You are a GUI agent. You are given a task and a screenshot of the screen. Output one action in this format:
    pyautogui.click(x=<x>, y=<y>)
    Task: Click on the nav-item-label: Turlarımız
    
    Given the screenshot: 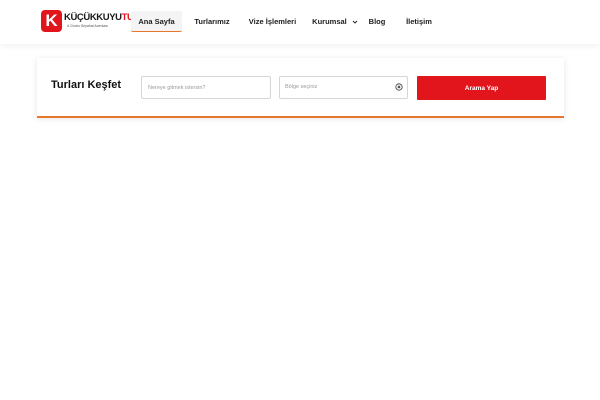 What is the action you would take?
    pyautogui.click(x=212, y=21)
    